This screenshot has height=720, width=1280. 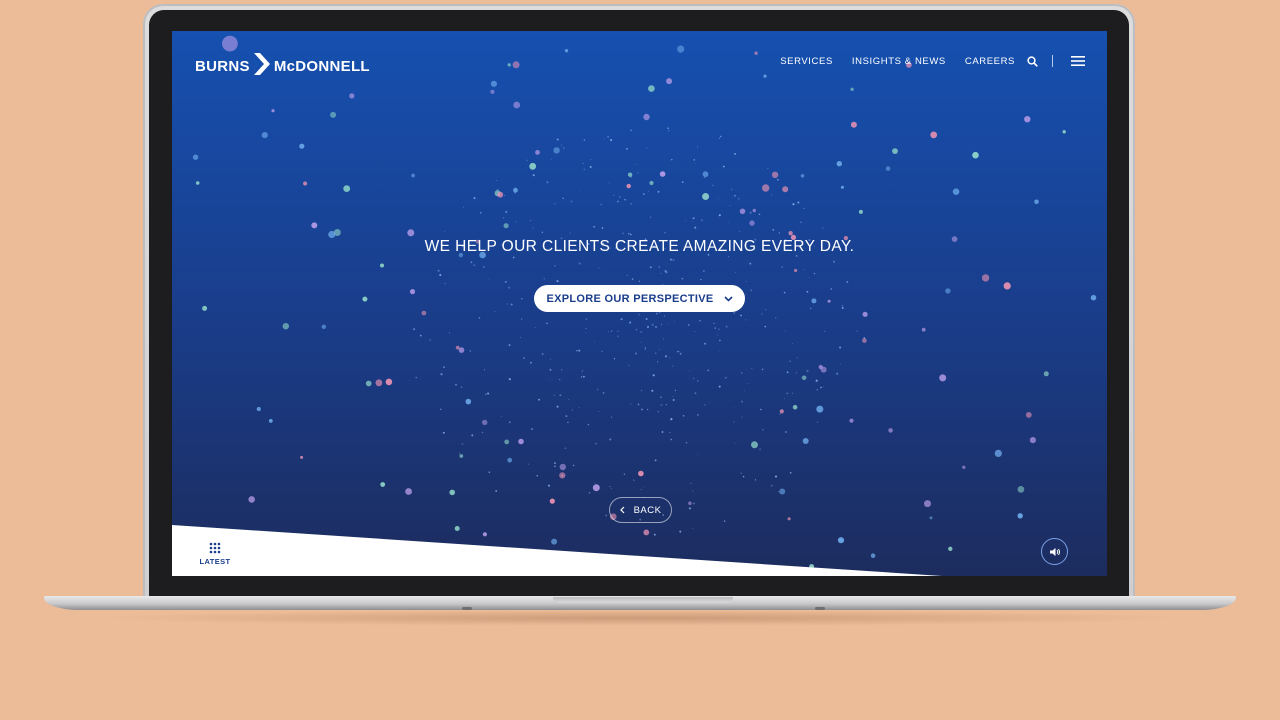 I want to click on latest-button: LATEST, so click(x=215, y=554).